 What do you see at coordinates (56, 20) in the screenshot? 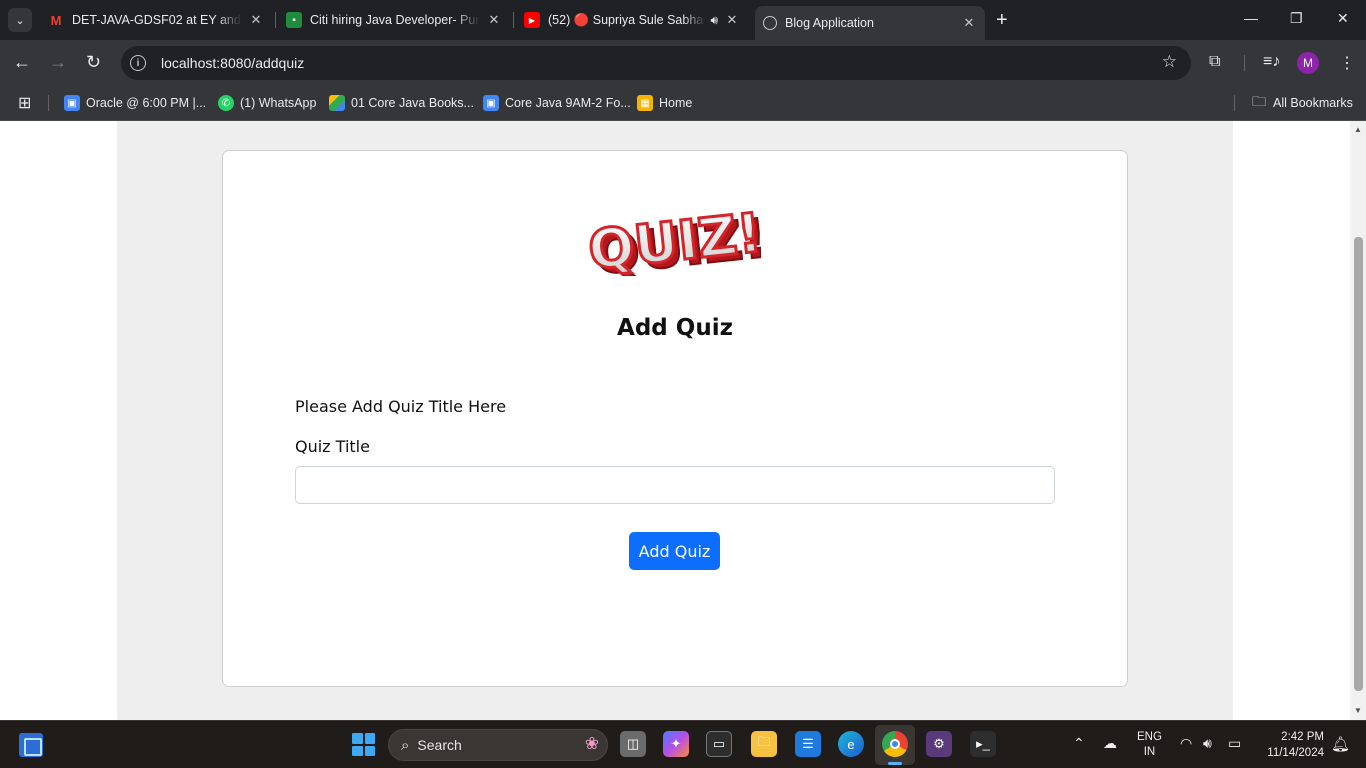
I see `gmail-icon: M` at bounding box center [56, 20].